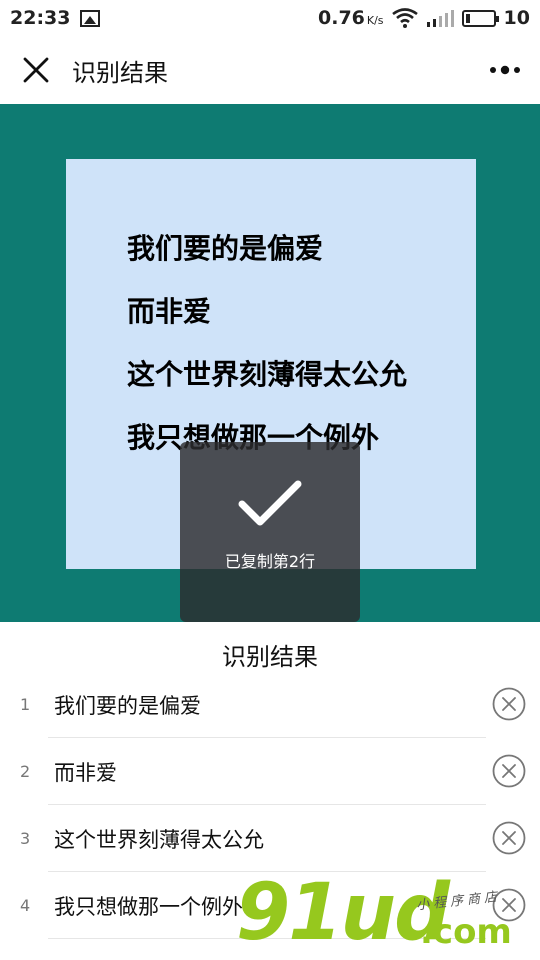  Describe the element at coordinates (270, 561) in the screenshot. I see `toast-message: 已复制第2行` at that location.